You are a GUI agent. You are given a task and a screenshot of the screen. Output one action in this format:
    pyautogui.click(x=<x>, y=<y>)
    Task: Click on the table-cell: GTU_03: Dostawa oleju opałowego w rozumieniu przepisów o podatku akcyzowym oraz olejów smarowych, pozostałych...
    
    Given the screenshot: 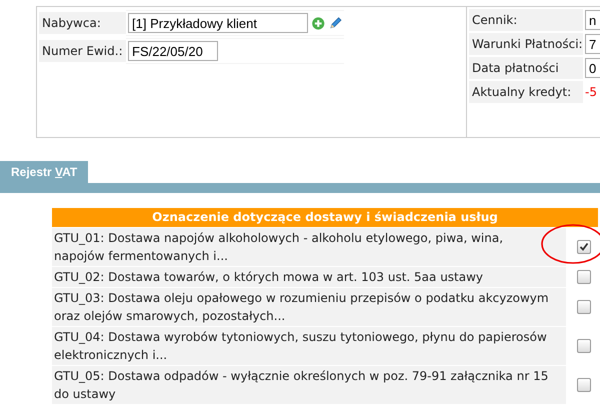 What is the action you would take?
    pyautogui.click(x=309, y=307)
    